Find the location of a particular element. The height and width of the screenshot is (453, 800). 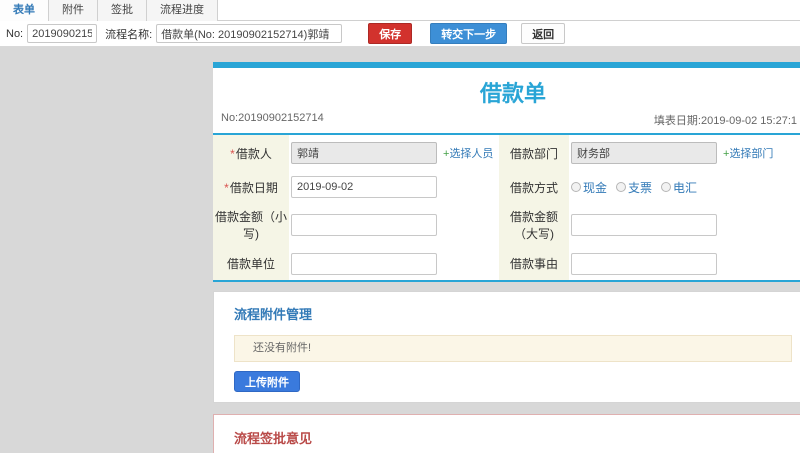

attachments-heading: 流程附件管理 is located at coordinates (273, 314).